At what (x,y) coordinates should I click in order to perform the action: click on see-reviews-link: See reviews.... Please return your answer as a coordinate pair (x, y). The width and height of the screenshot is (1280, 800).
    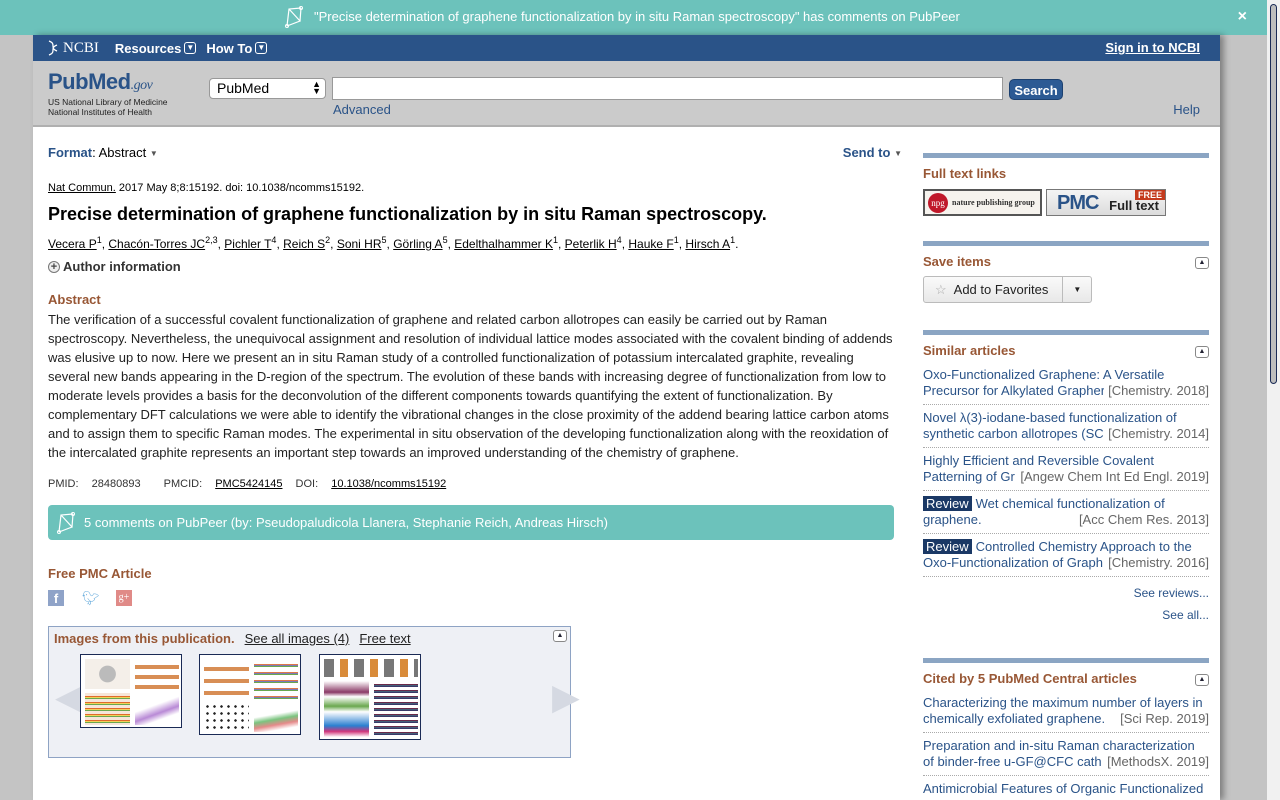
    Looking at the image, I should click on (1066, 593).